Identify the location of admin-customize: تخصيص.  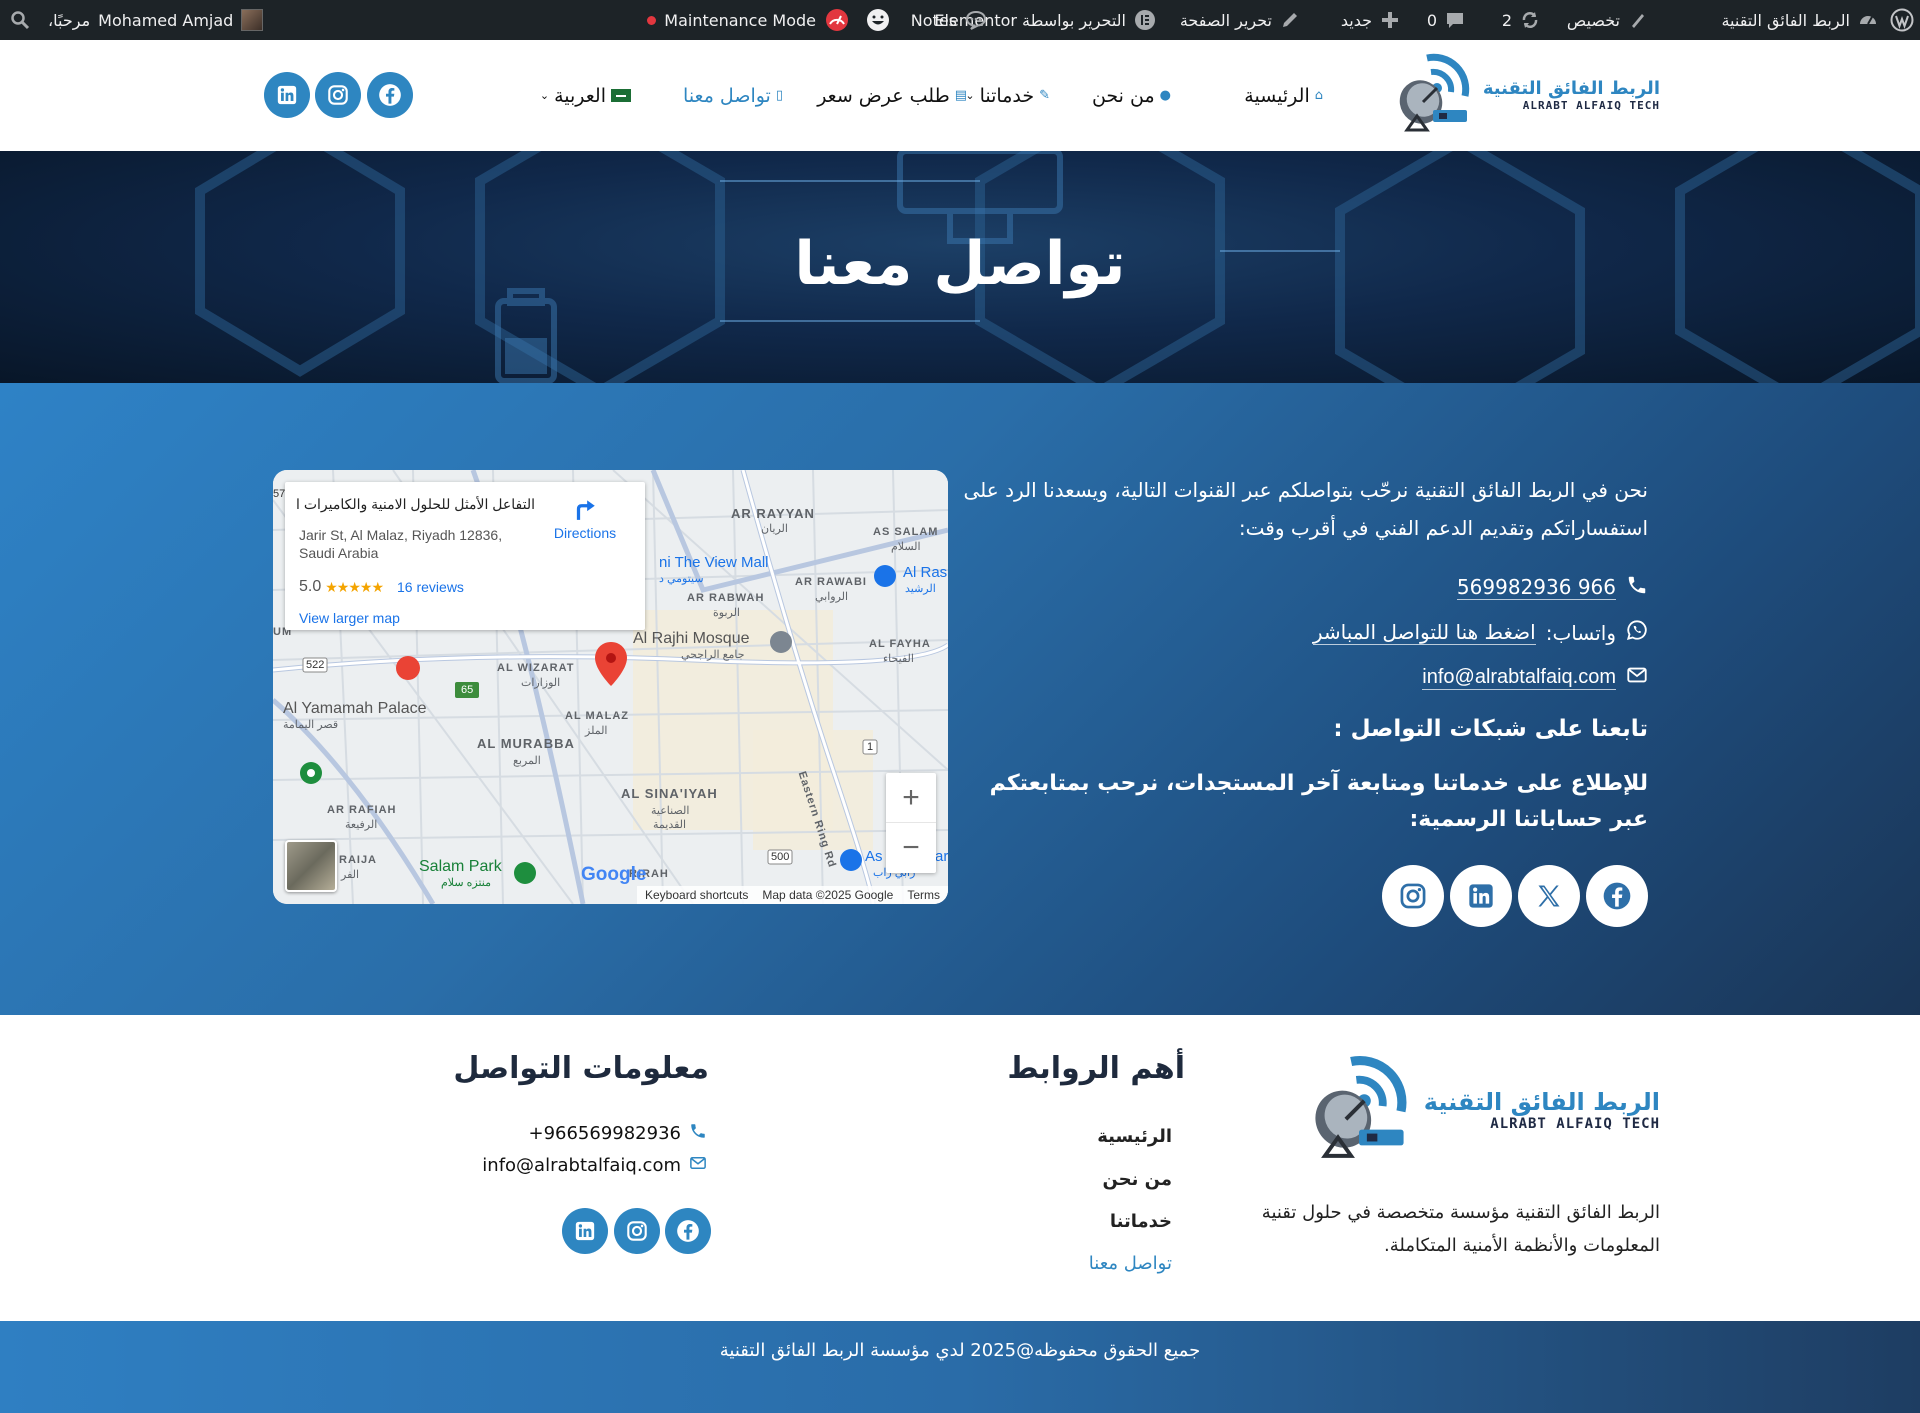
(1607, 20).